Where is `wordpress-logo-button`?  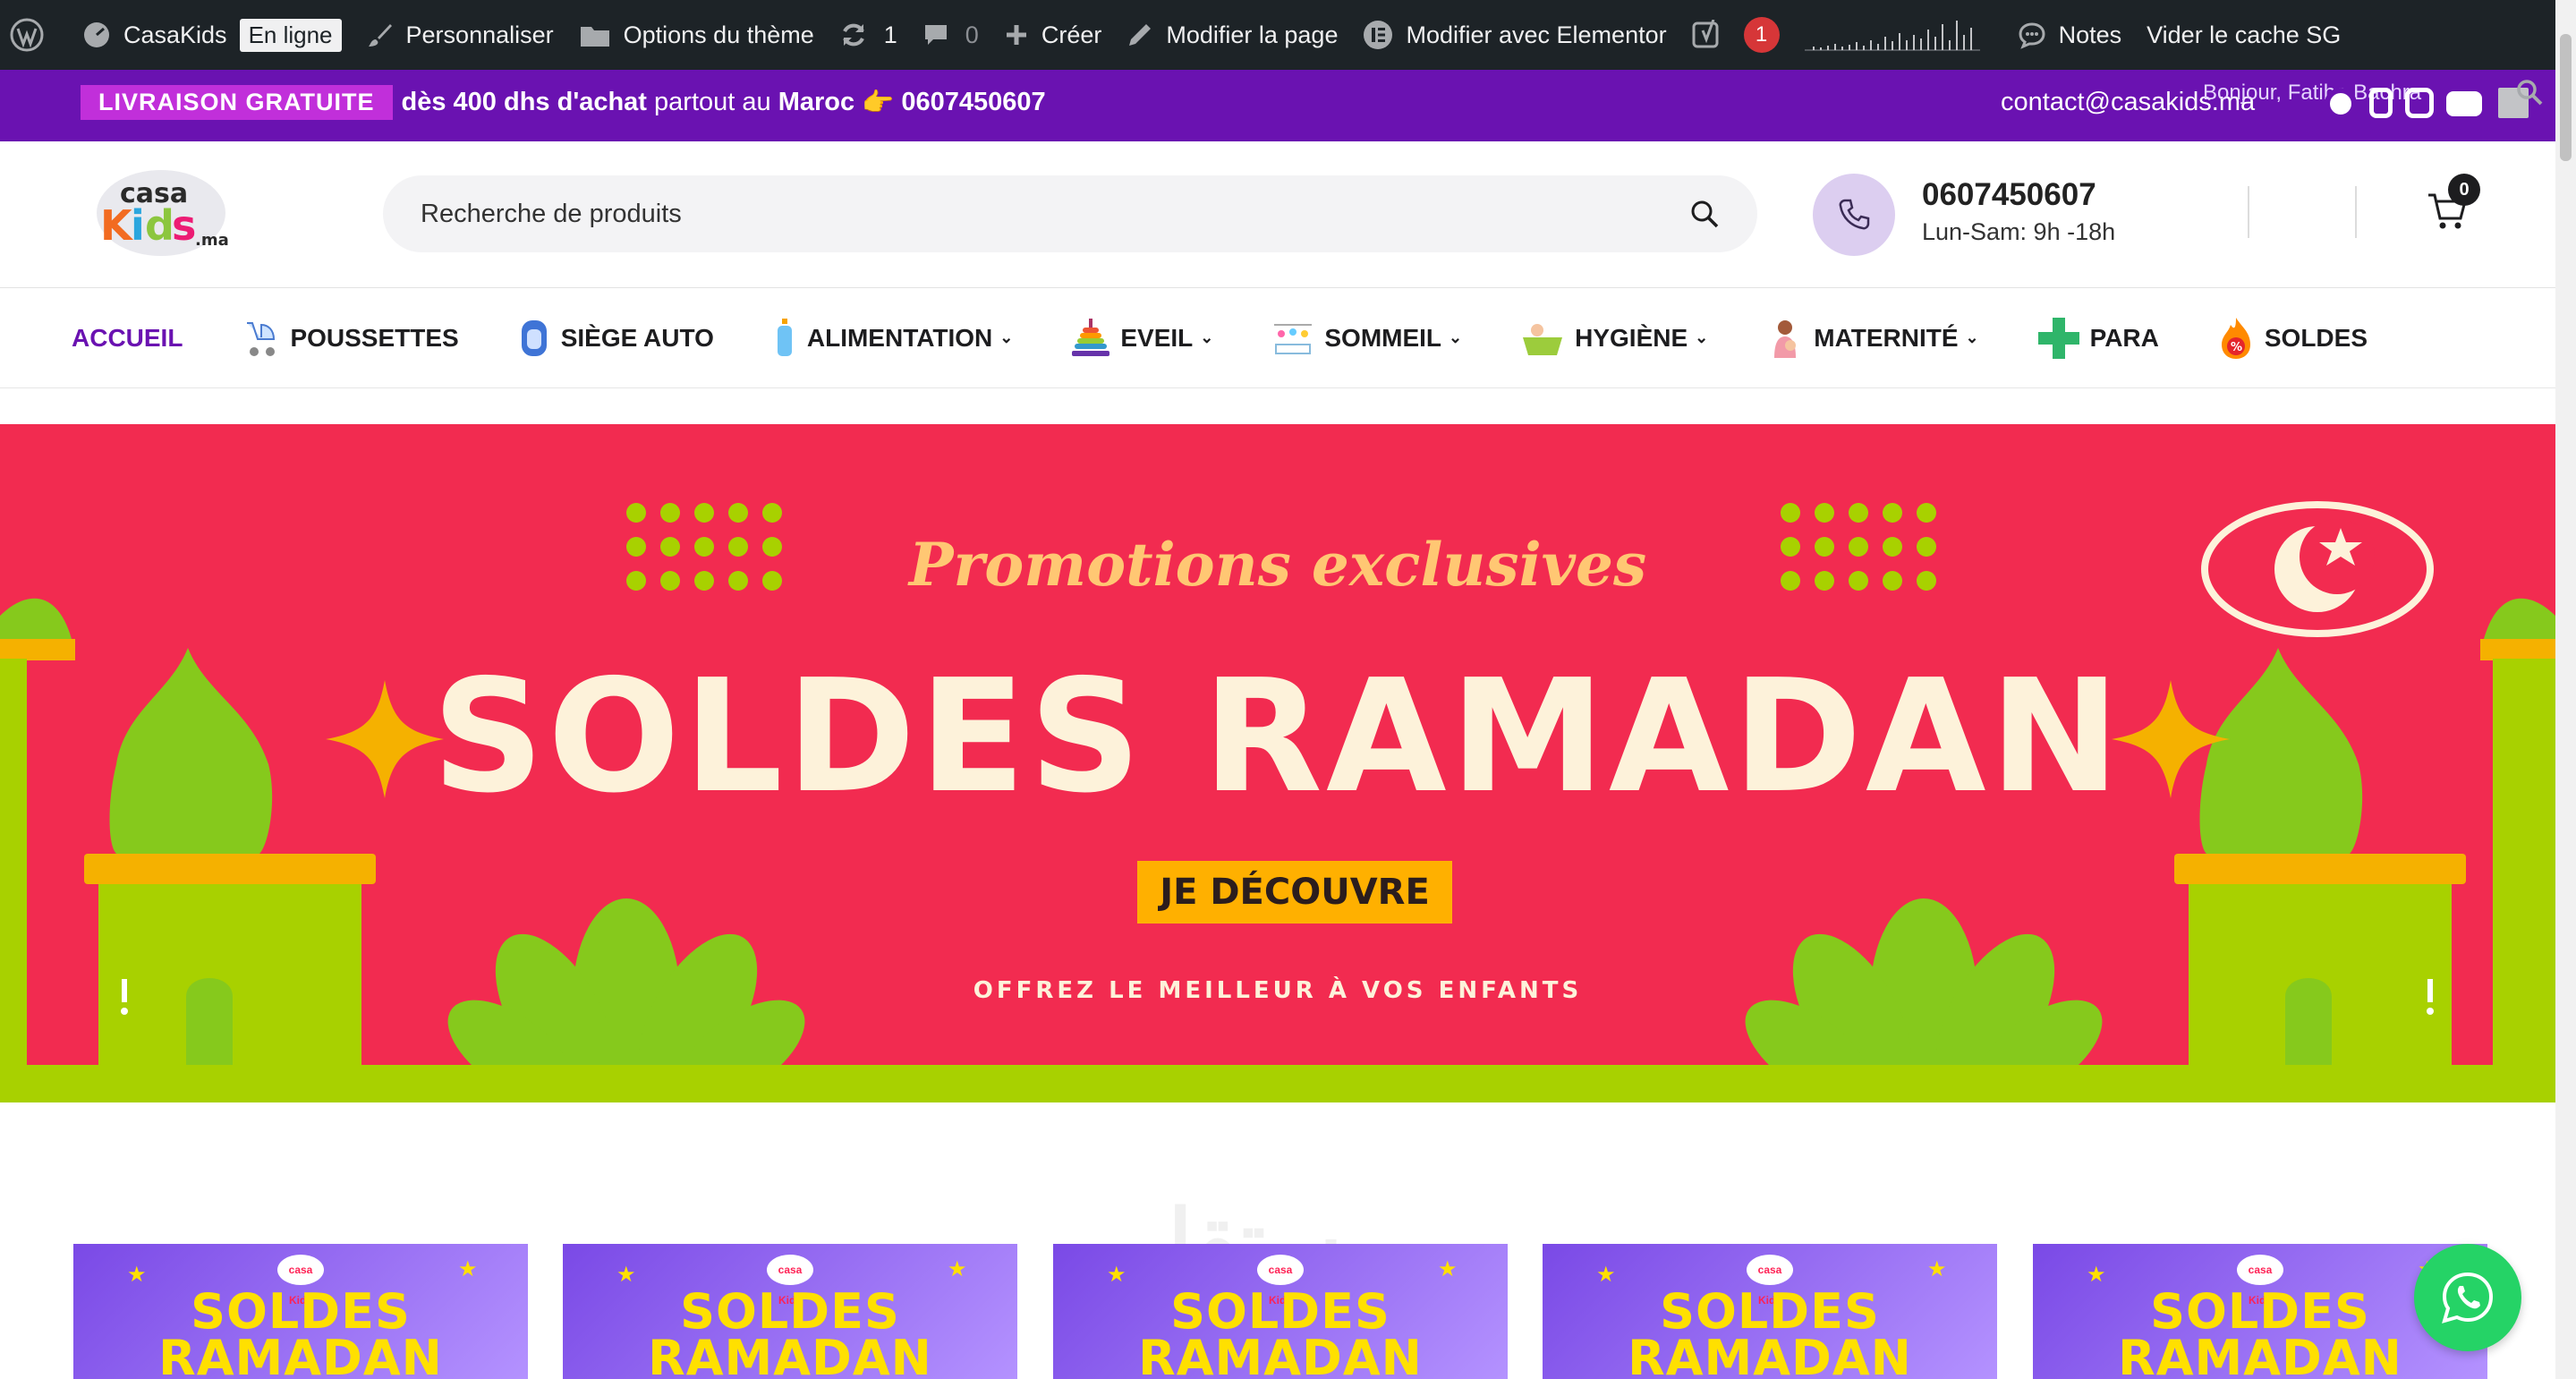
wordpress-logo-button is located at coordinates (35, 35).